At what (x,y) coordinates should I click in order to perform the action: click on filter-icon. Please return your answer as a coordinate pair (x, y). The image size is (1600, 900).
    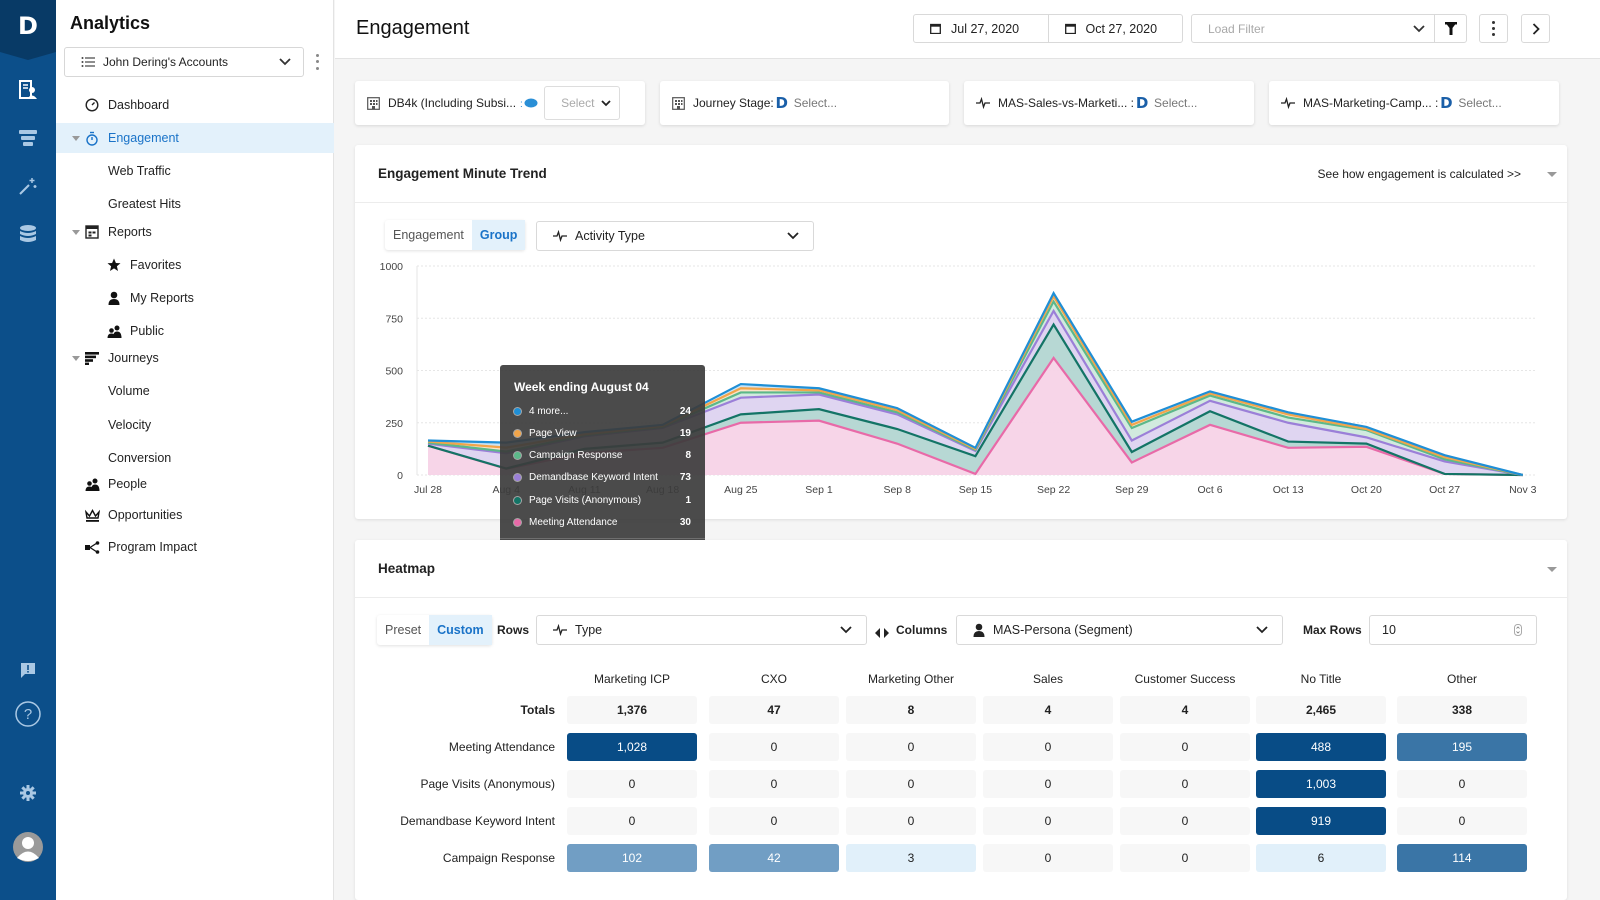
    Looking at the image, I should click on (1450, 28).